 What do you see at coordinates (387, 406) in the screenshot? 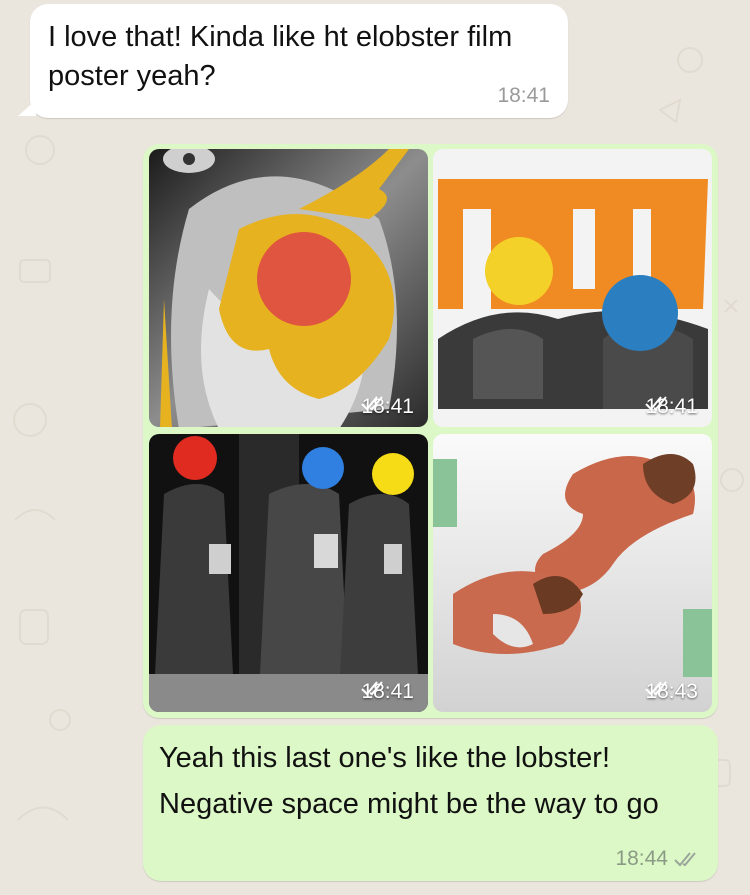
I see `photo-1-timestamp: 18:41` at bounding box center [387, 406].